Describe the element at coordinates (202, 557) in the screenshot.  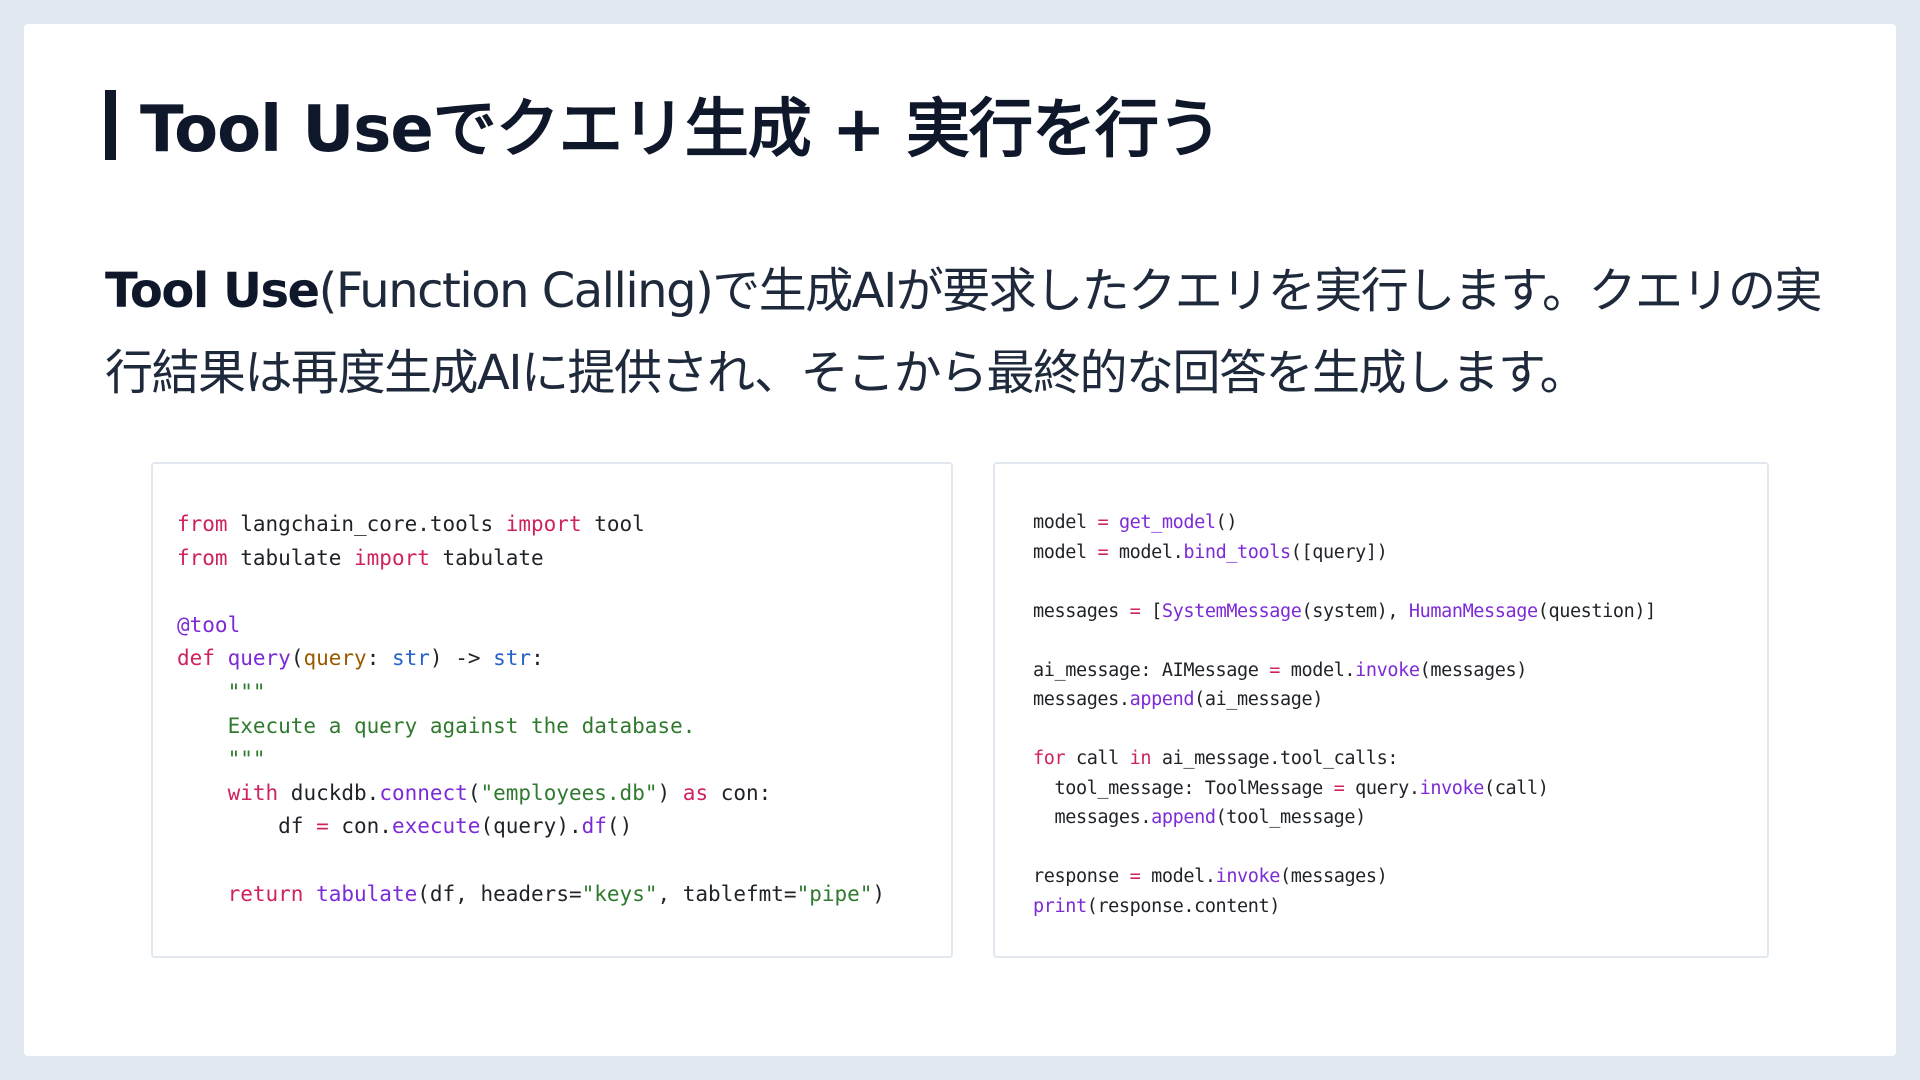
I see `code-token: from` at that location.